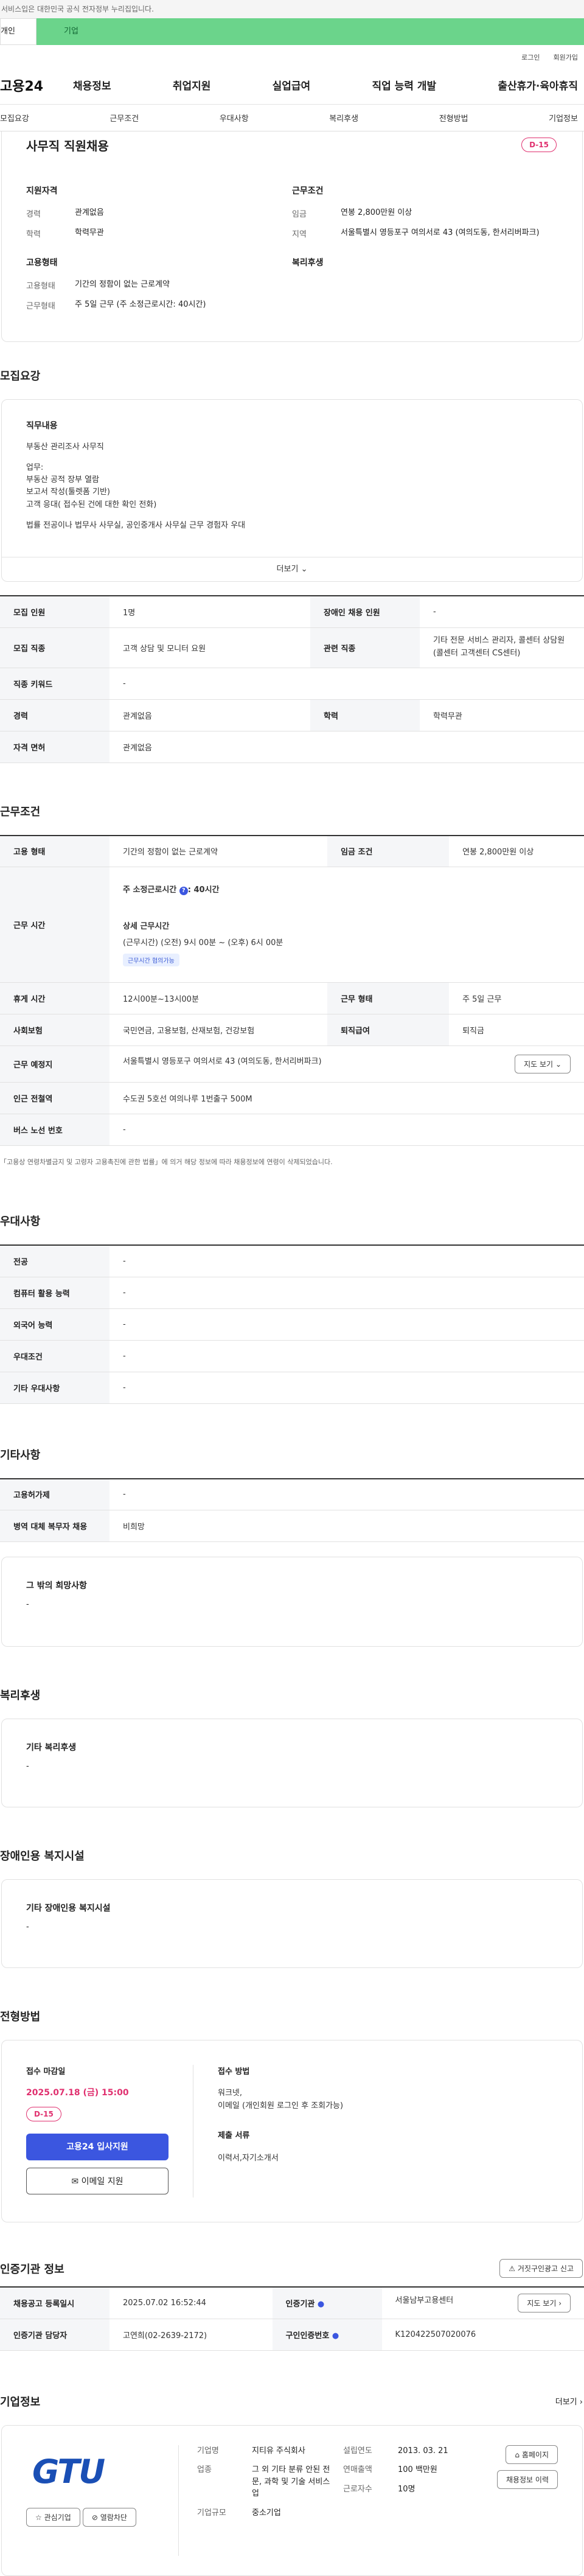  What do you see at coordinates (527, 2479) in the screenshot?
I see `jobs-history-button: 채용정보 이력` at bounding box center [527, 2479].